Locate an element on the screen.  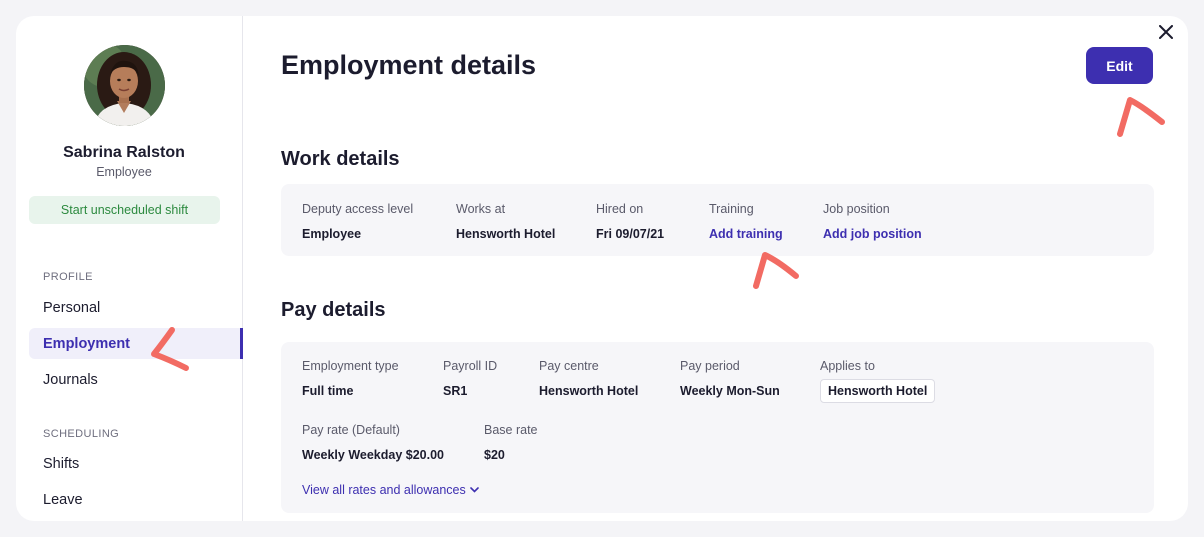
start-unscheduled-shift-button: Start unscheduled shift is located at coordinates (124, 210).